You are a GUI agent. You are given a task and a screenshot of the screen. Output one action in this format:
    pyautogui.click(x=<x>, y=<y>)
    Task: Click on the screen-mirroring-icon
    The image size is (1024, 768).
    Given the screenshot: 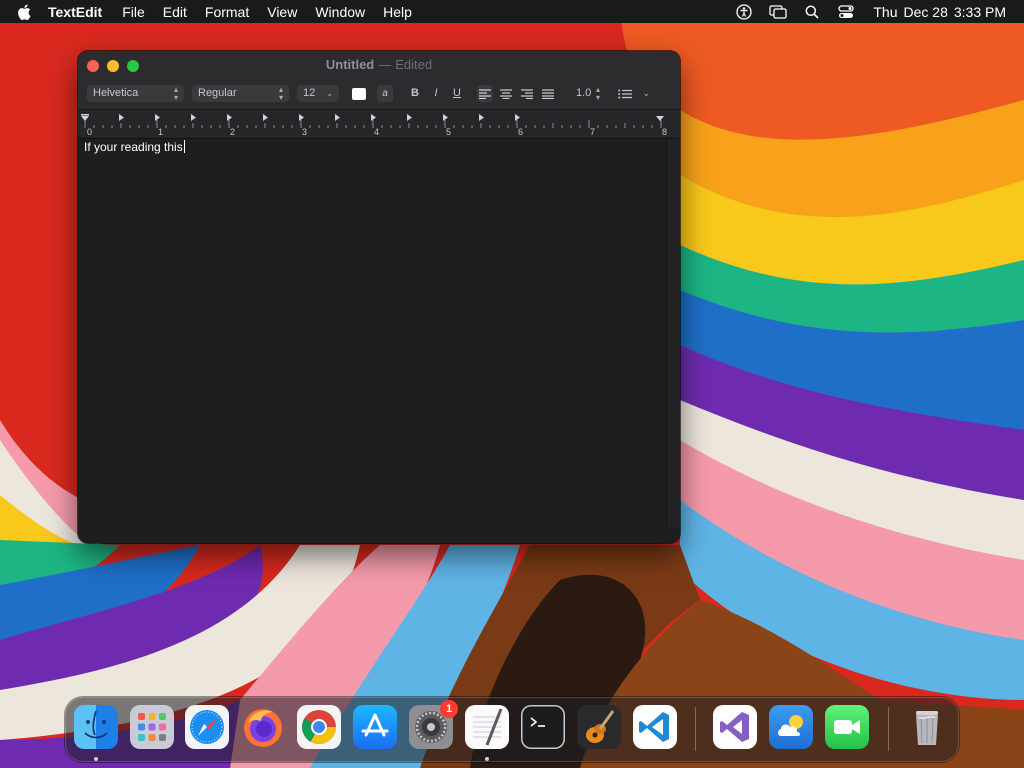 What is the action you would take?
    pyautogui.click(x=778, y=12)
    